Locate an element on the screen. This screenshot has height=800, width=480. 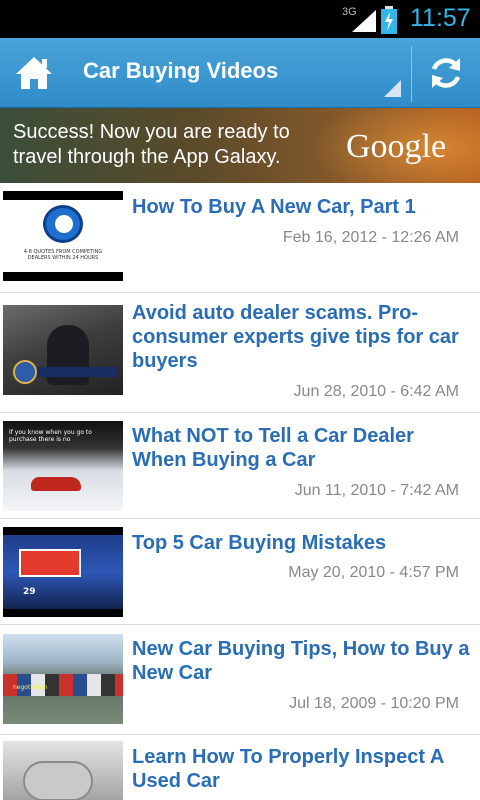
seal-icon is located at coordinates (25, 372).